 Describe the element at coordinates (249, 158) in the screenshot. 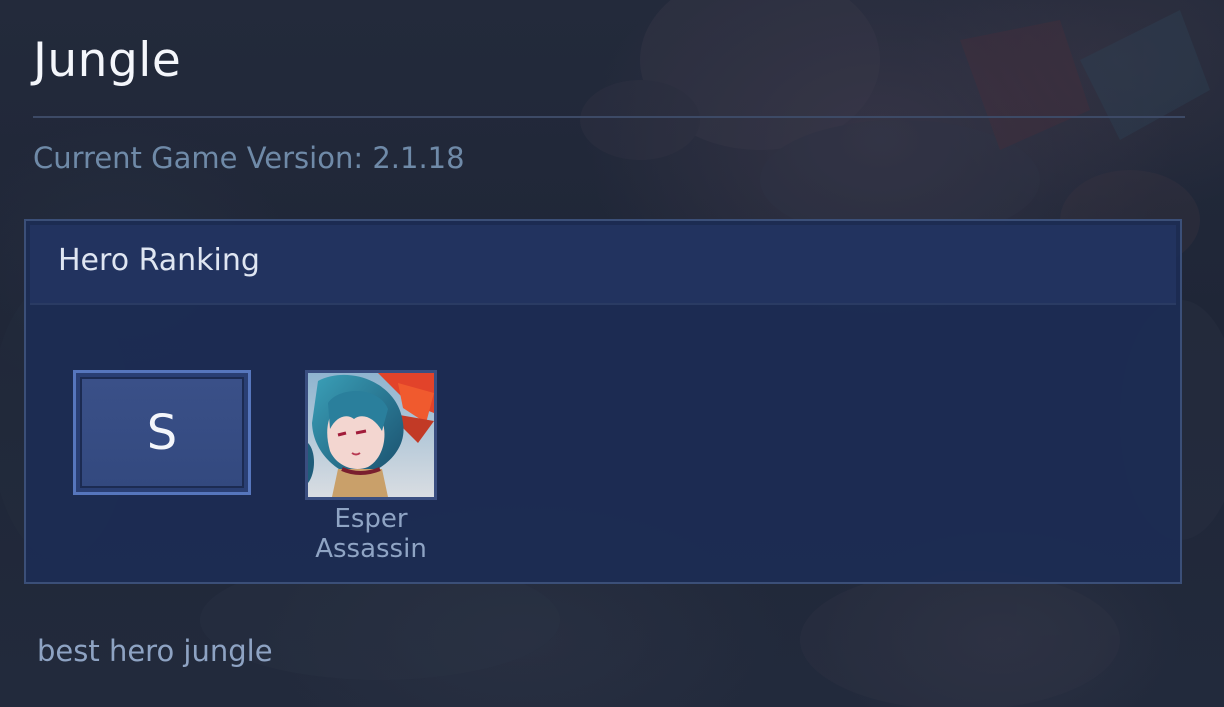

I see `game-version-label: Current Game Version: 2.1.18` at that location.